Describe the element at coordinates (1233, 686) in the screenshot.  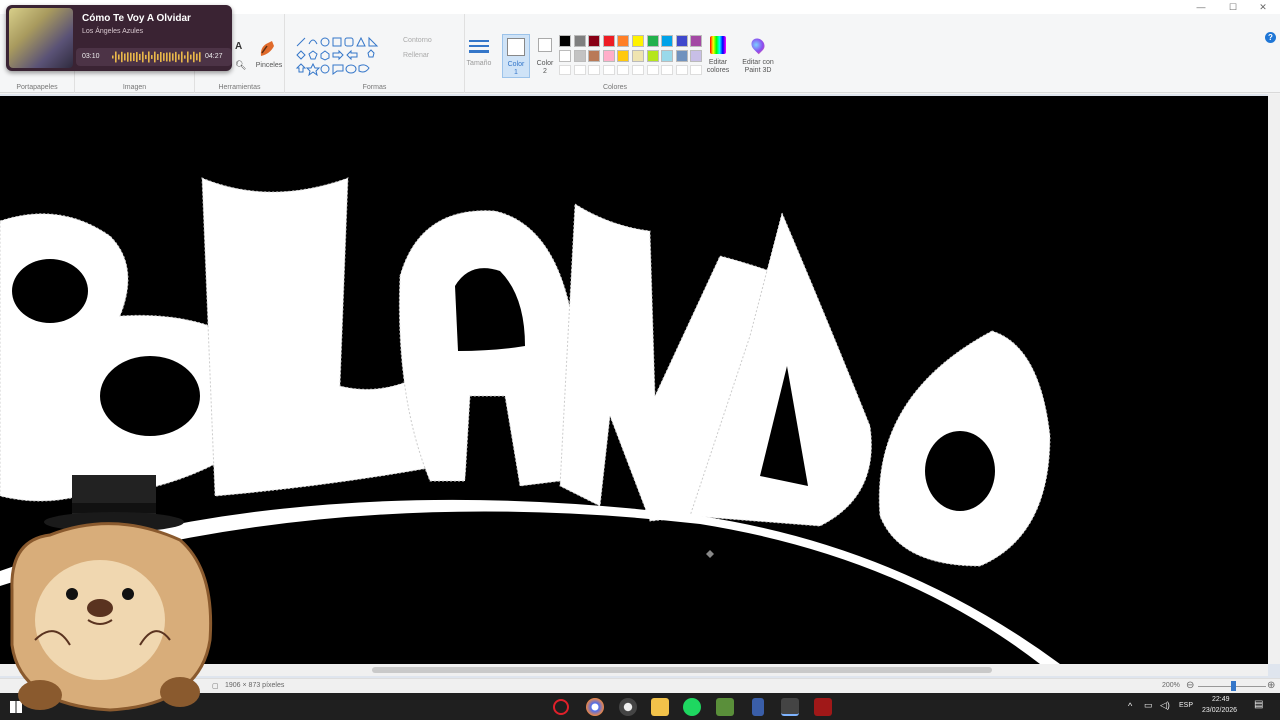
I see `zoom-slider-thumb` at that location.